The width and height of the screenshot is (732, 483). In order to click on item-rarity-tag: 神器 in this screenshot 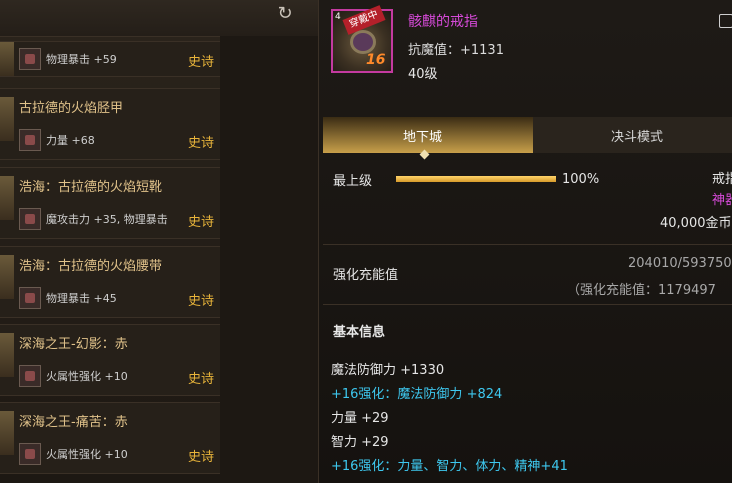, I will do `click(722, 200)`.